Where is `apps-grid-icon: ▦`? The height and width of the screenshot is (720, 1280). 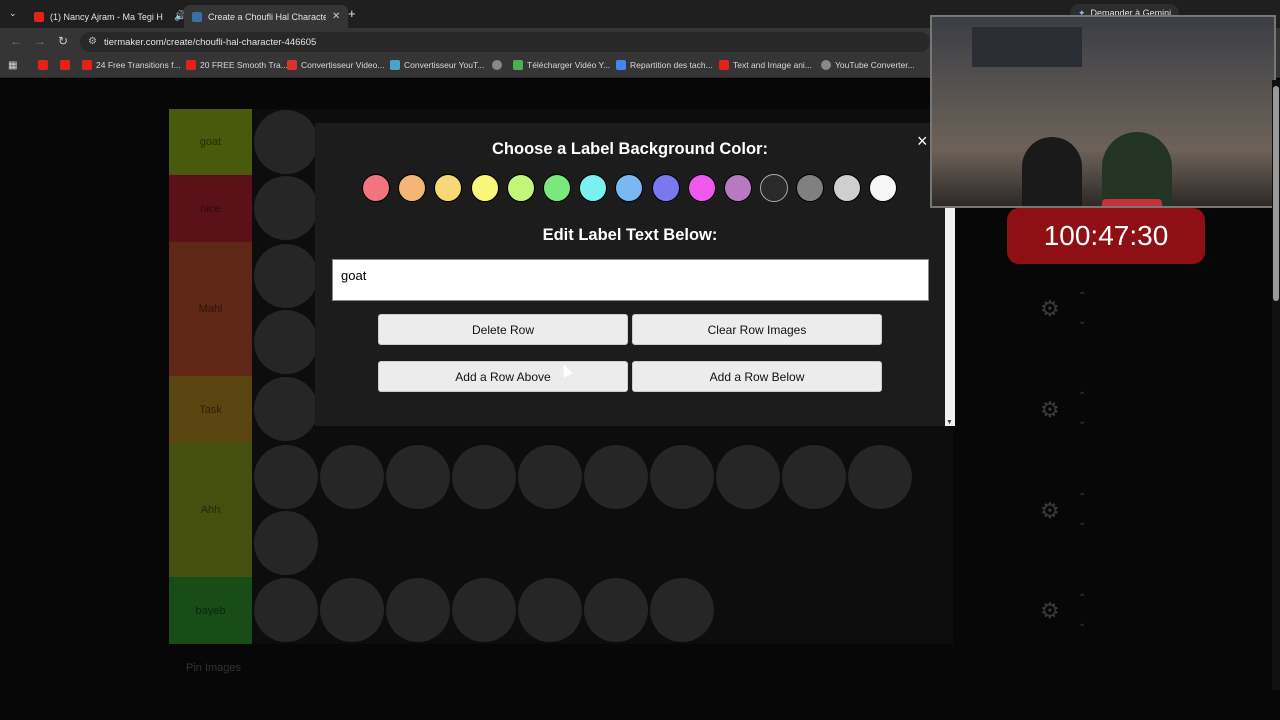
apps-grid-icon: ▦ is located at coordinates (12, 65).